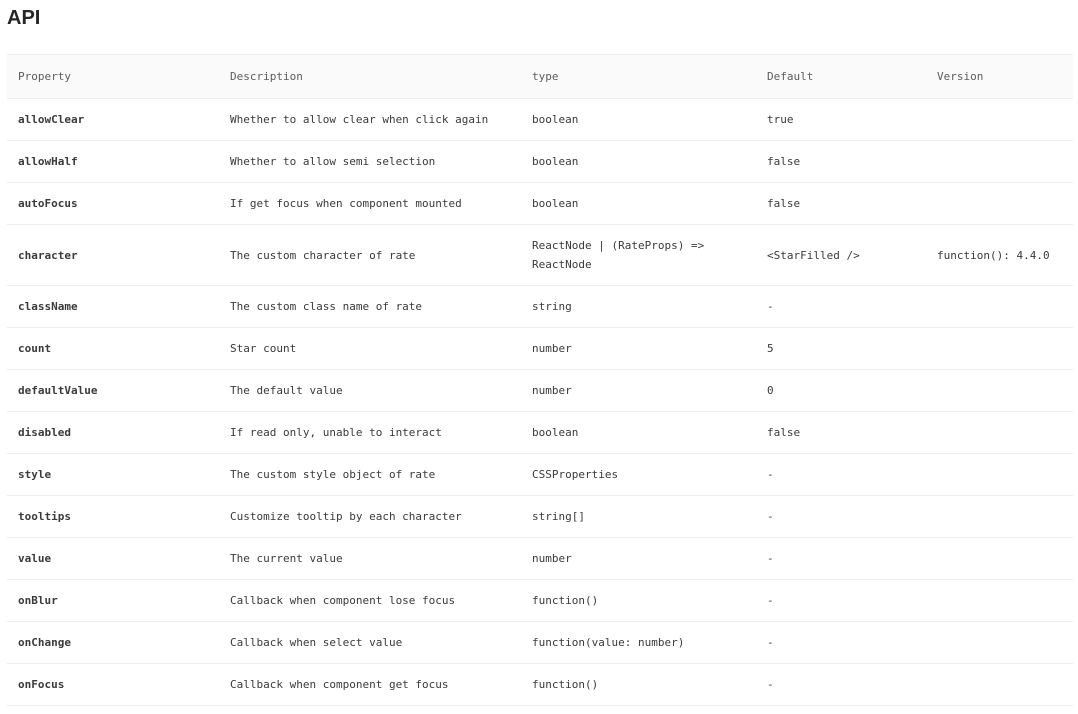 This screenshot has height=714, width=1078. I want to click on cell-description: Callback when component lose focus, so click(370, 600).